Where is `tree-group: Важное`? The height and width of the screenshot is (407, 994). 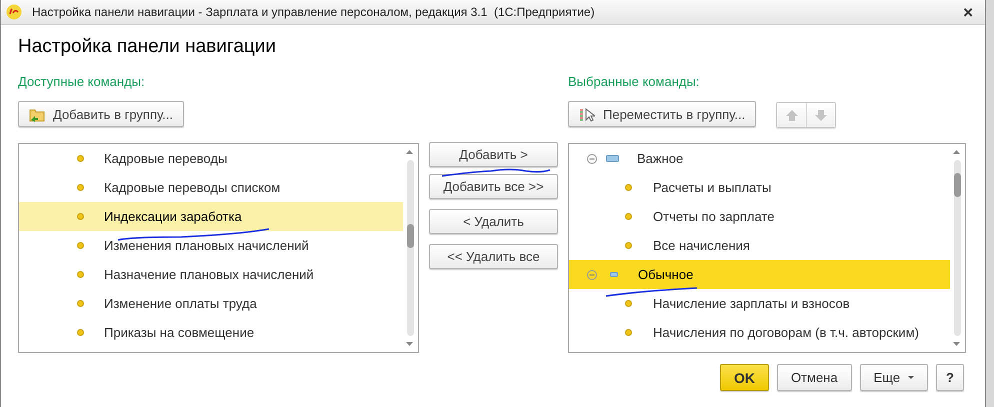 tree-group: Важное is located at coordinates (759, 158).